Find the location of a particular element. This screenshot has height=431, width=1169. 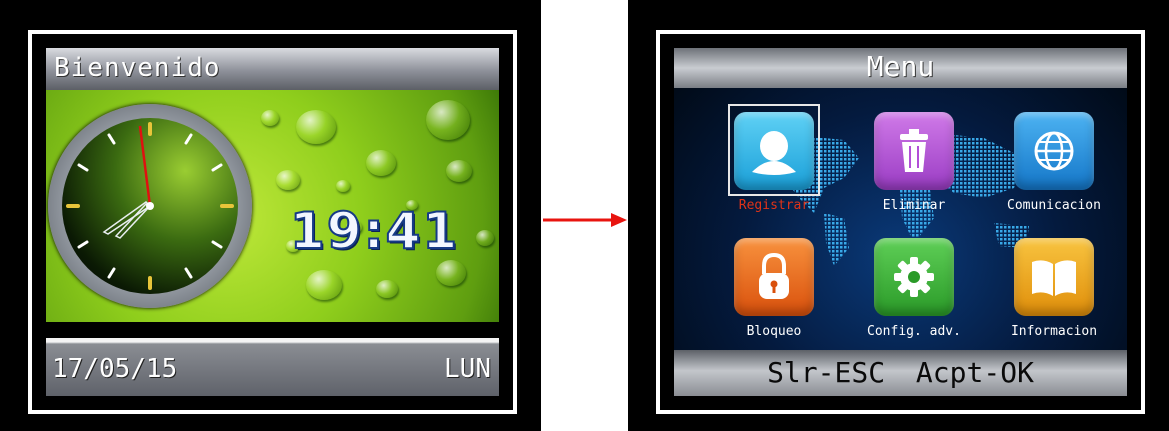

date-bar: 17/05/15 LUN is located at coordinates (272, 367).